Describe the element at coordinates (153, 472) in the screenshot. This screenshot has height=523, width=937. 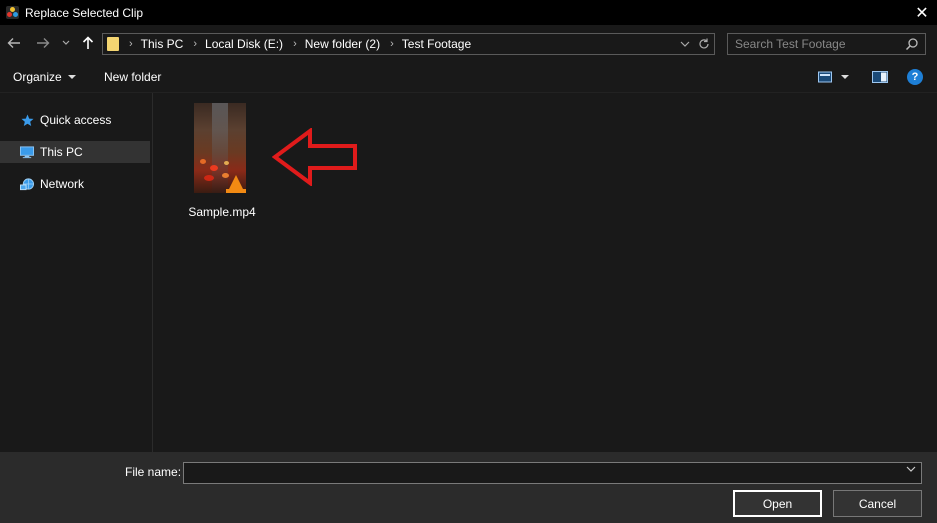
I see `file-name-field-label: File name:` at that location.